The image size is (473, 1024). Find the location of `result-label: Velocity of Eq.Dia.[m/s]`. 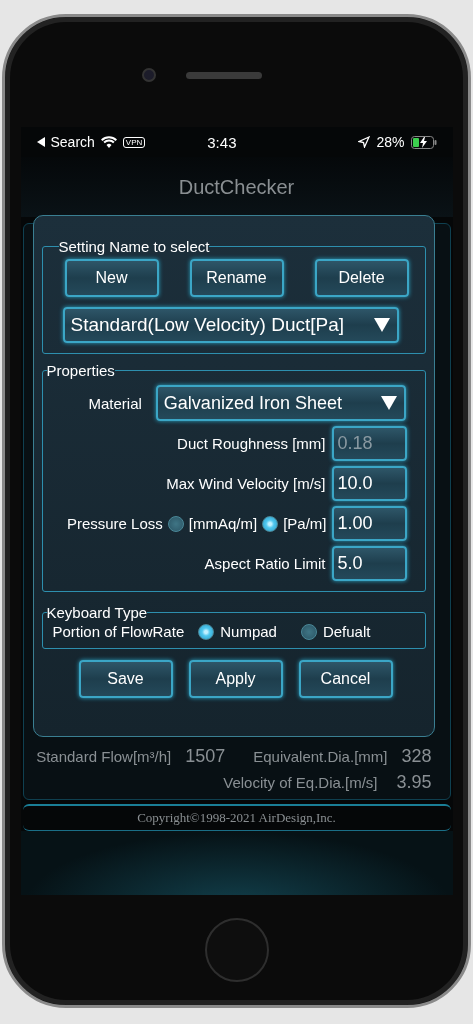

result-label: Velocity of Eq.Dia.[m/s] is located at coordinates (300, 782).